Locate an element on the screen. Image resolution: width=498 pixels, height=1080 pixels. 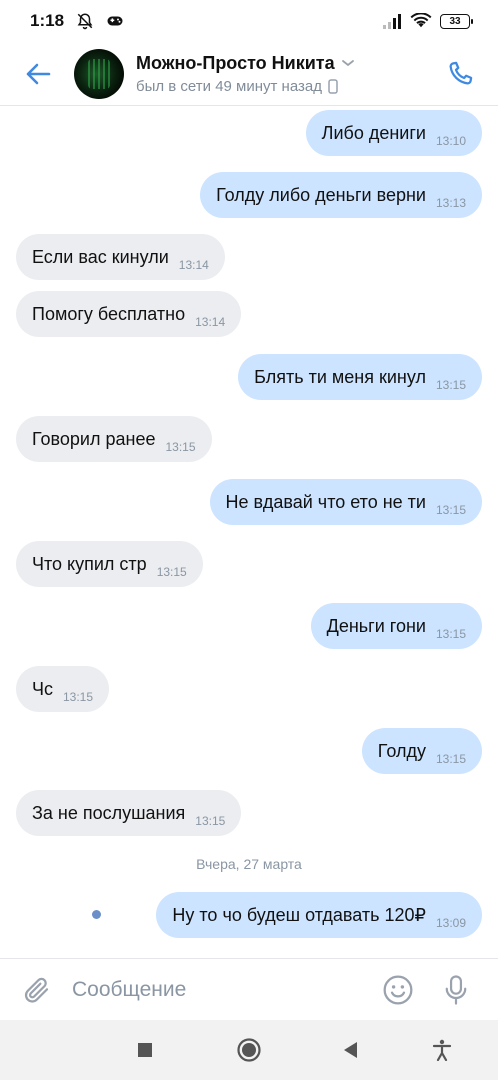
chevron-down-icon is located at coordinates (347, 63).